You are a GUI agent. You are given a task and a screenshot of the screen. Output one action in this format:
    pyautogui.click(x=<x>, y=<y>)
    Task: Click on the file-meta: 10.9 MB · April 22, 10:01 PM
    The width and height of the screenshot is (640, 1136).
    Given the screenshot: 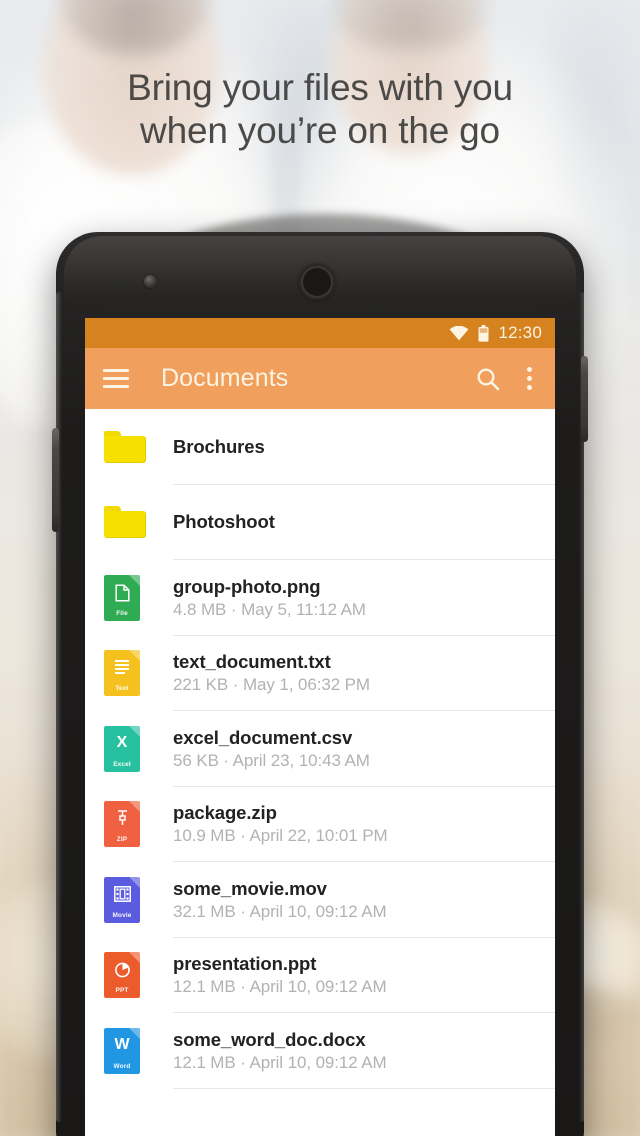 What is the action you would take?
    pyautogui.click(x=280, y=836)
    